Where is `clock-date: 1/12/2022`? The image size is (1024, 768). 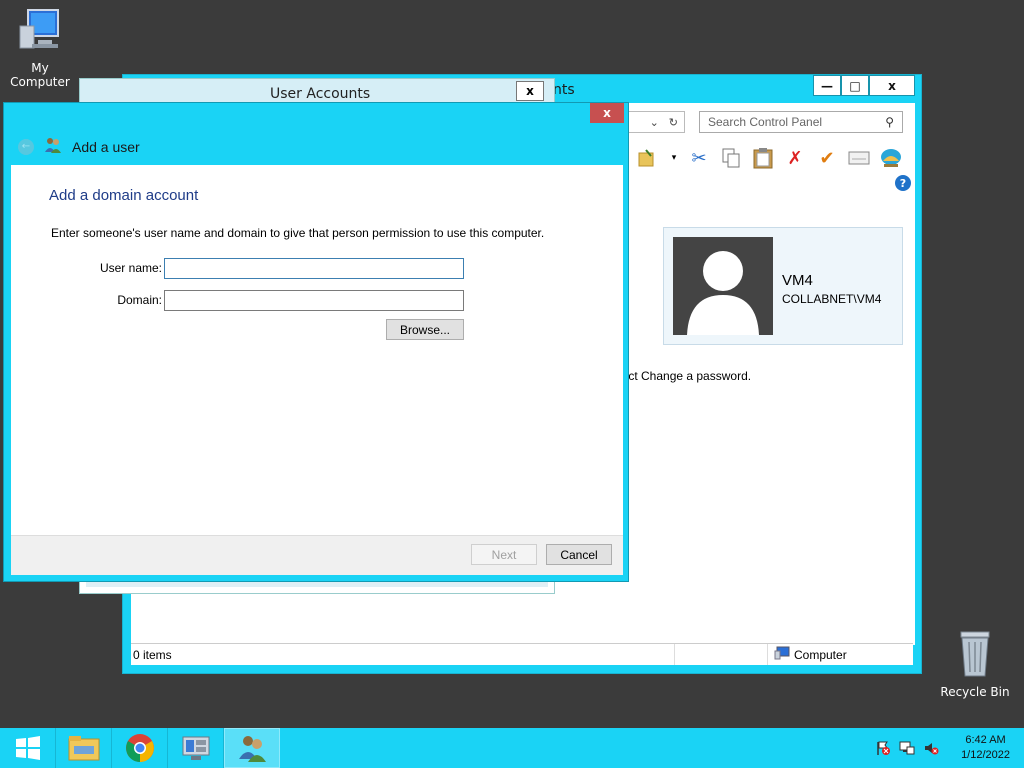 clock-date: 1/12/2022 is located at coordinates (985, 755).